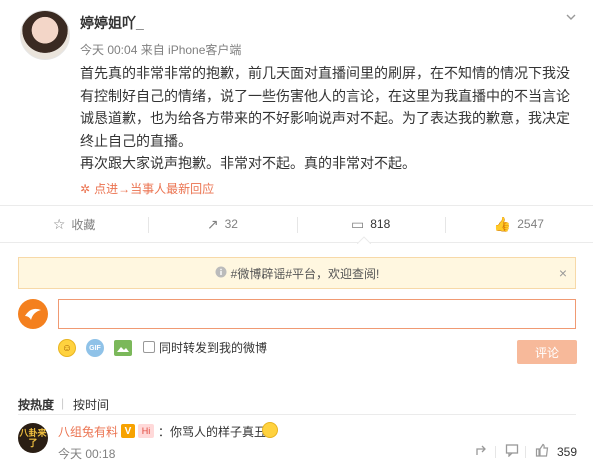 The height and width of the screenshot is (476, 593). I want to click on commenter-avatar: 八卦来了, so click(33, 438).